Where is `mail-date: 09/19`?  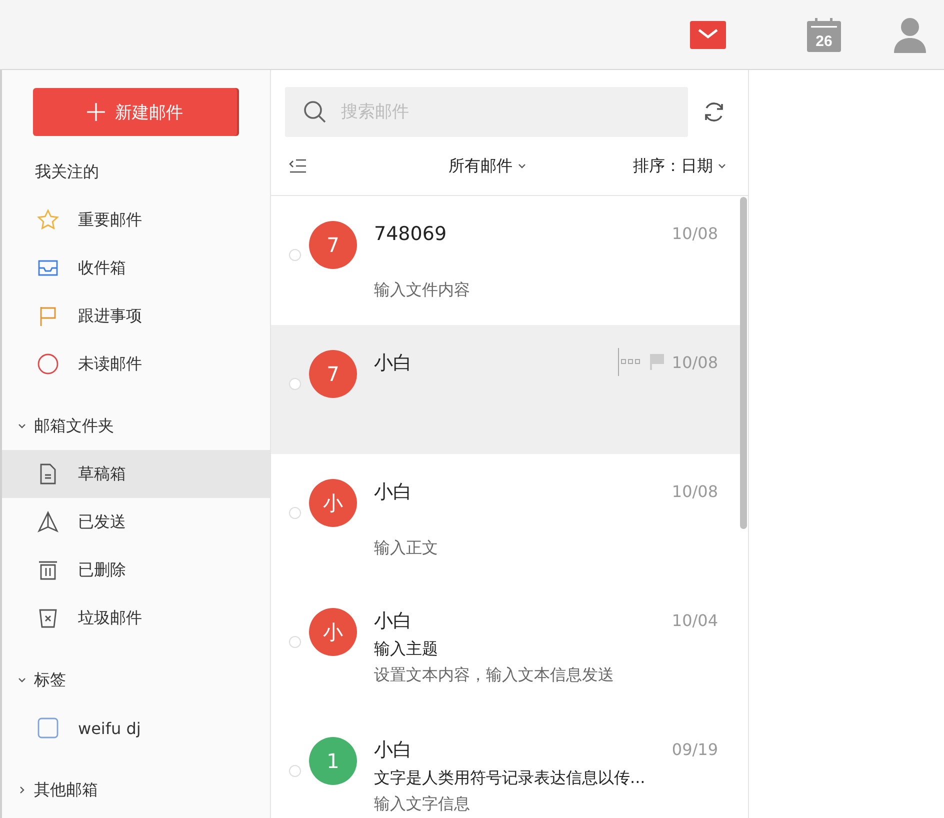
mail-date: 09/19 is located at coordinates (695, 749).